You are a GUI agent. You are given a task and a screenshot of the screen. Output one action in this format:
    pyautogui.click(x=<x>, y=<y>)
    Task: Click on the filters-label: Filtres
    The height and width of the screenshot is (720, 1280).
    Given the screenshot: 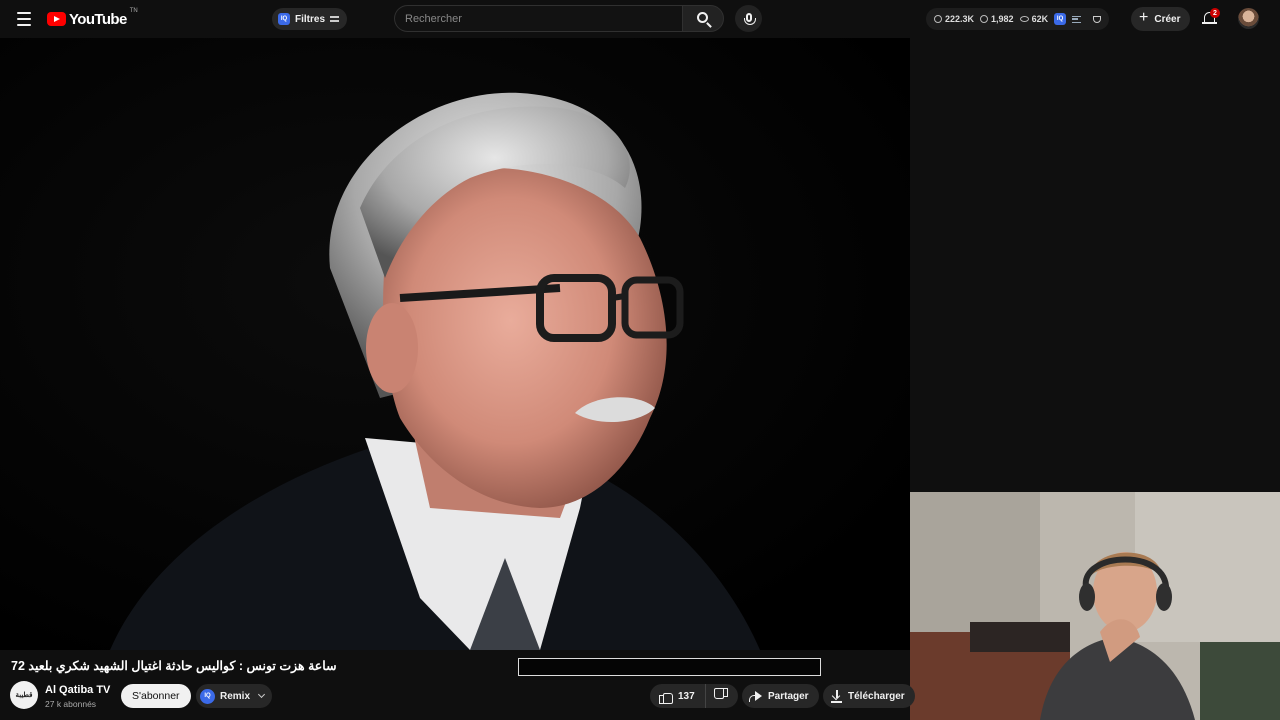 What is the action you would take?
    pyautogui.click(x=310, y=19)
    